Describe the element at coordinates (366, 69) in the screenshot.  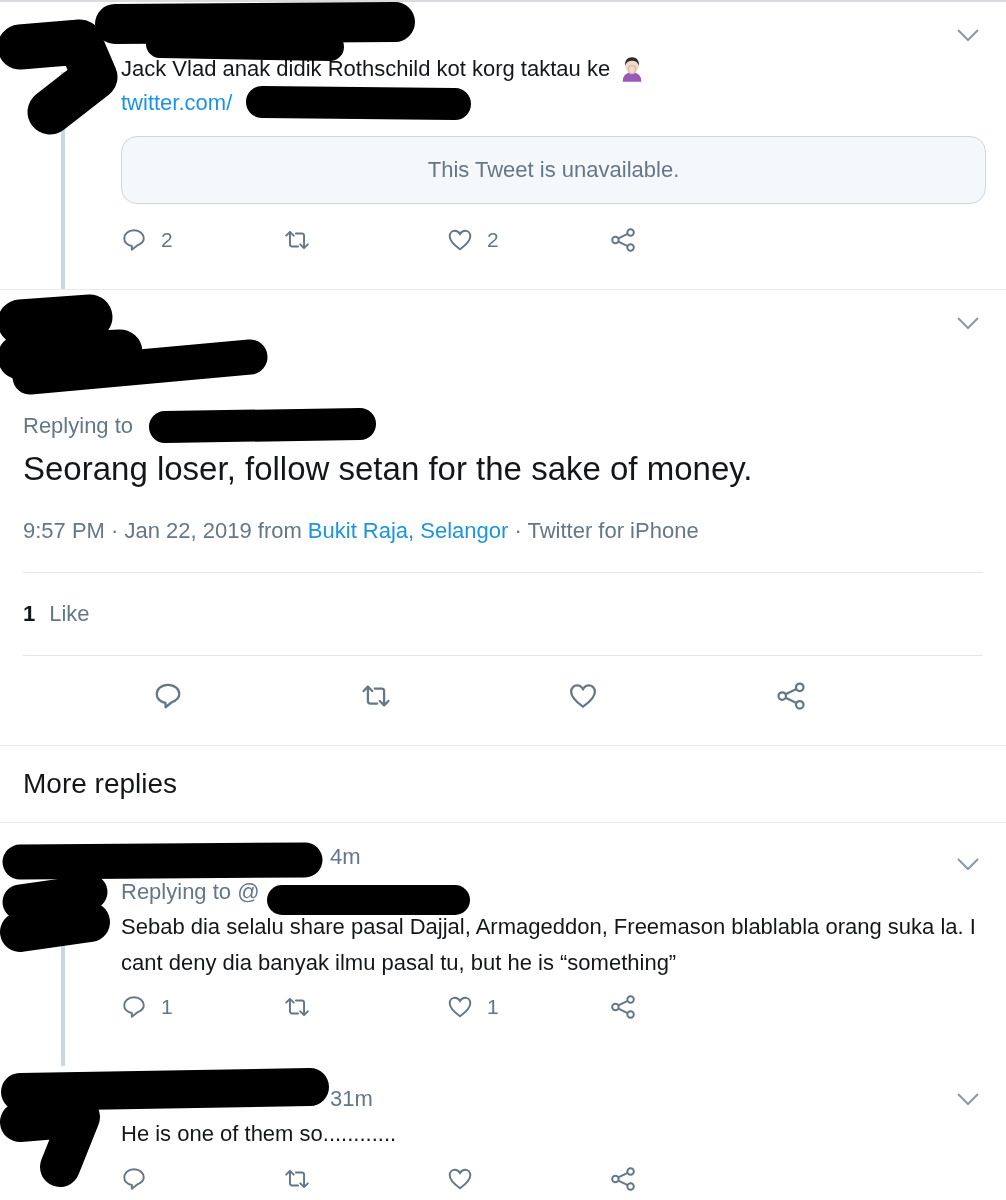
I see `tweet-text: Jack Vlad anak didik Rothschild kot korg taktau ke` at that location.